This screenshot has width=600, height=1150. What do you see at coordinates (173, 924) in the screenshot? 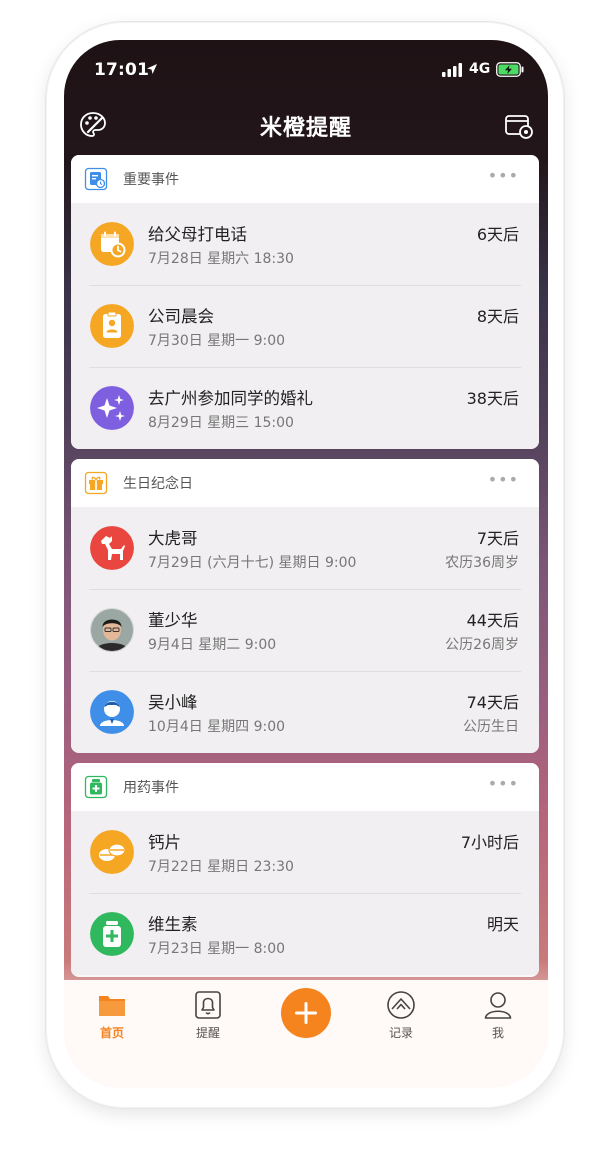
I see `event-name: 维生素` at bounding box center [173, 924].